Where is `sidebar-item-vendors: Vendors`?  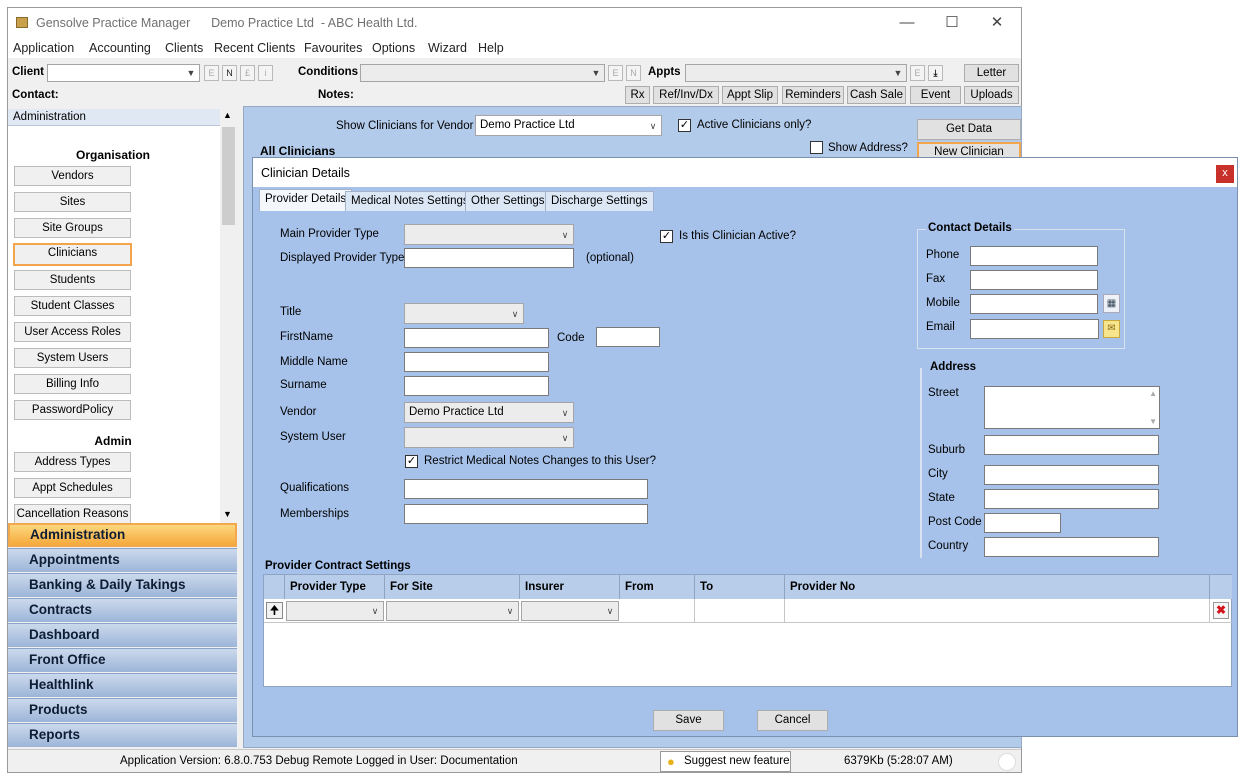
sidebar-item-vendors: Vendors is located at coordinates (72, 176).